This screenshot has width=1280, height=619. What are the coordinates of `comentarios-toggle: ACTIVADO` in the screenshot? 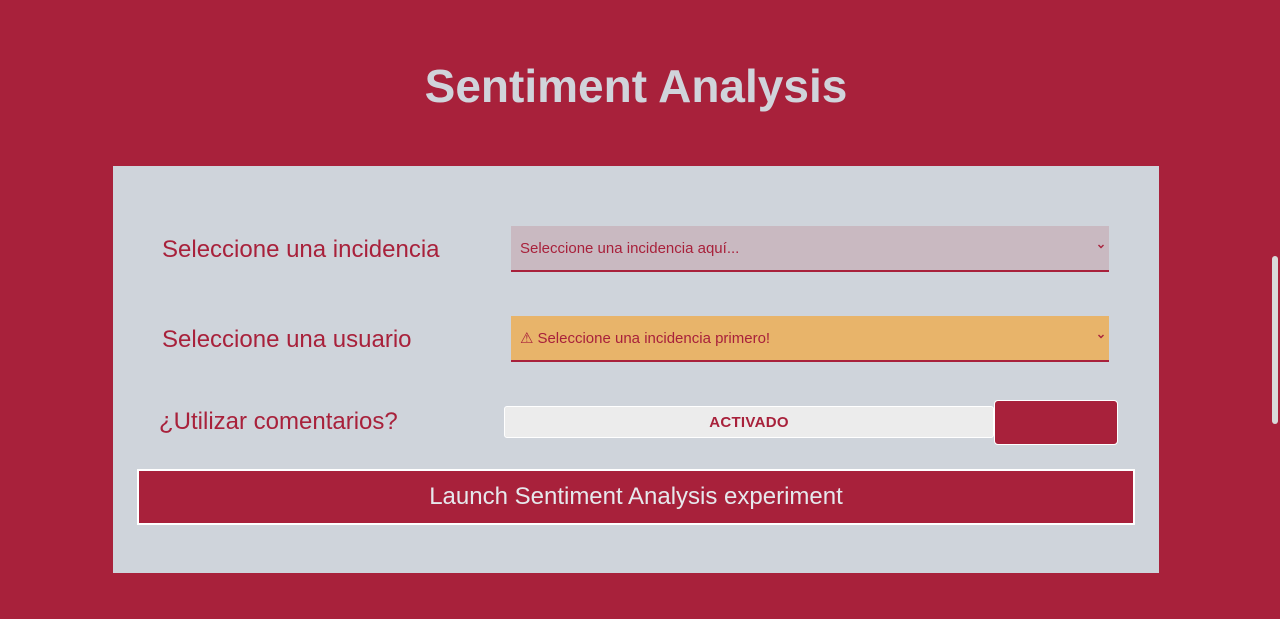 It's located at (749, 422).